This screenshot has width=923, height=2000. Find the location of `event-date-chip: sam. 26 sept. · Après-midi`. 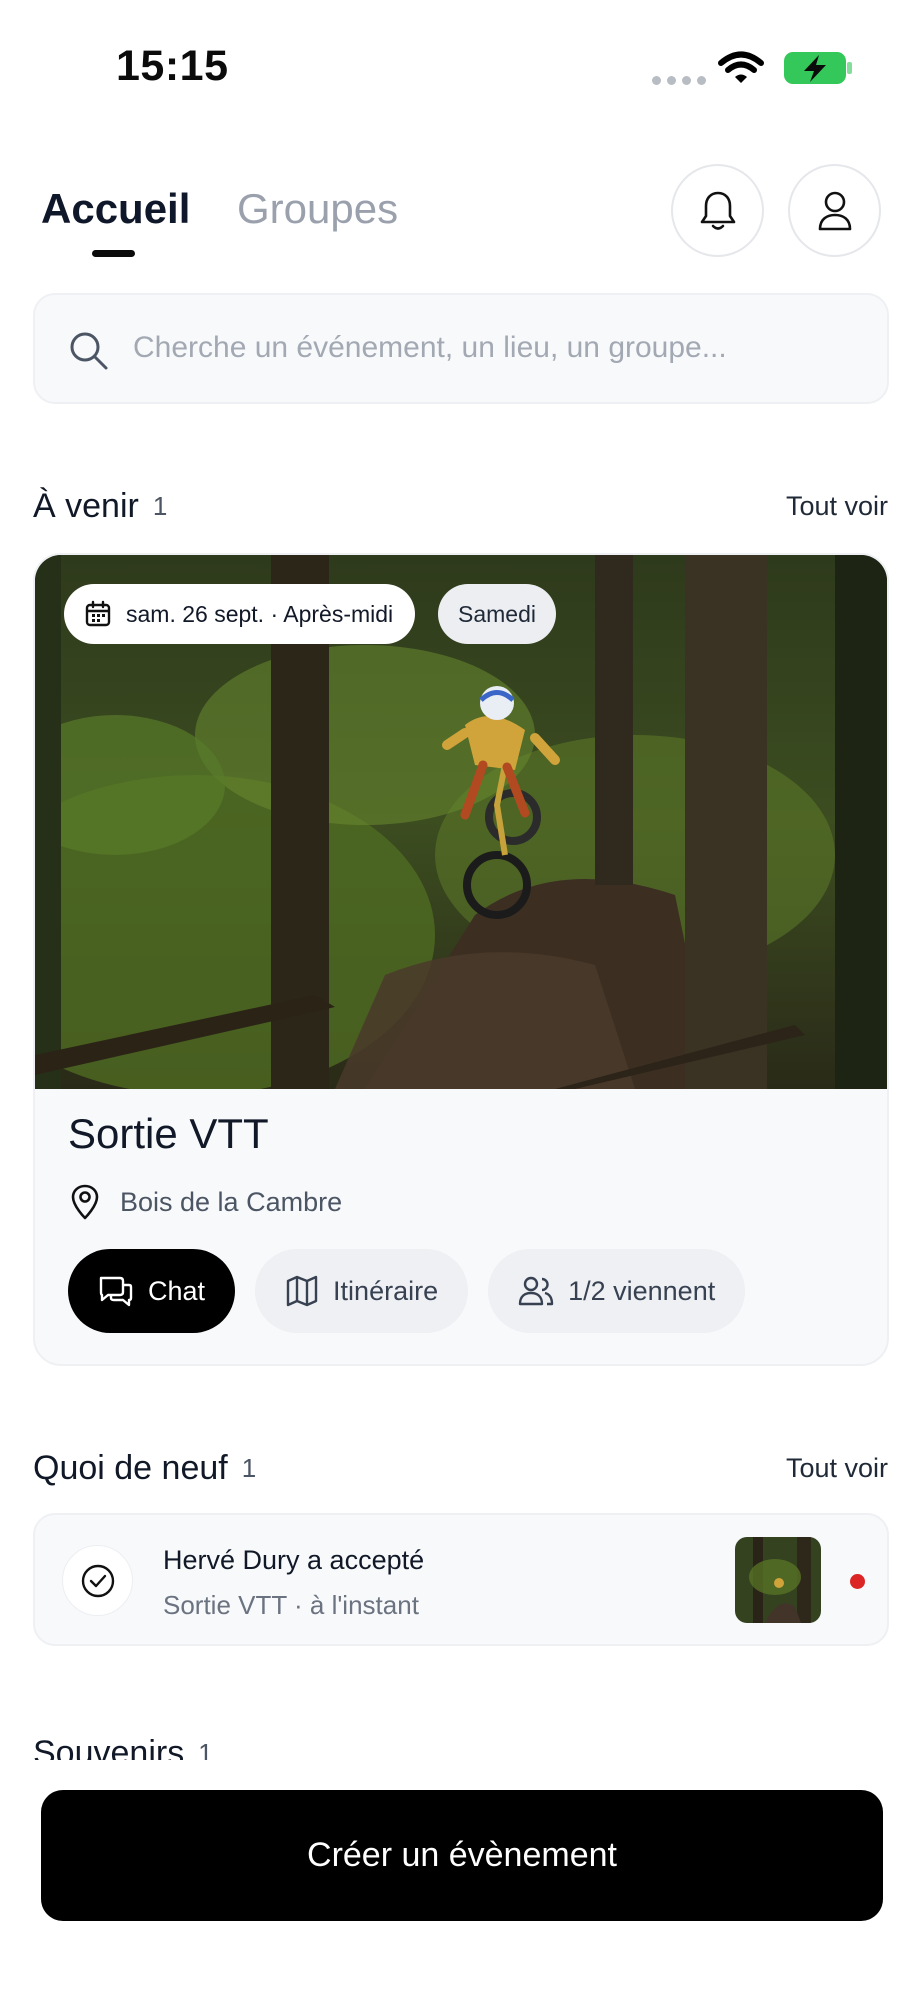

event-date-chip: sam. 26 sept. · Après-midi is located at coordinates (240, 614).